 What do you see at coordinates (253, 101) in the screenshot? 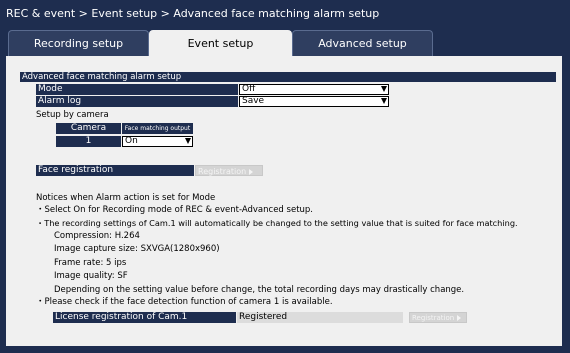
I see `alarm-log-value: Save` at bounding box center [253, 101].